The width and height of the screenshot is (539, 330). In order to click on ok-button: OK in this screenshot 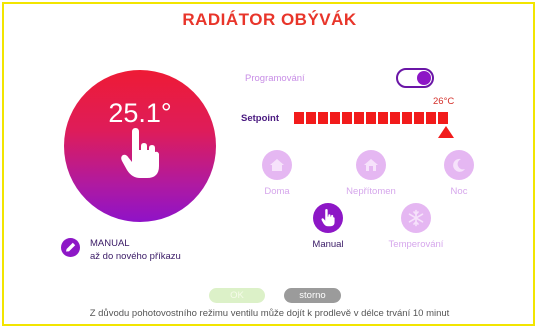, I will do `click(237, 295)`.